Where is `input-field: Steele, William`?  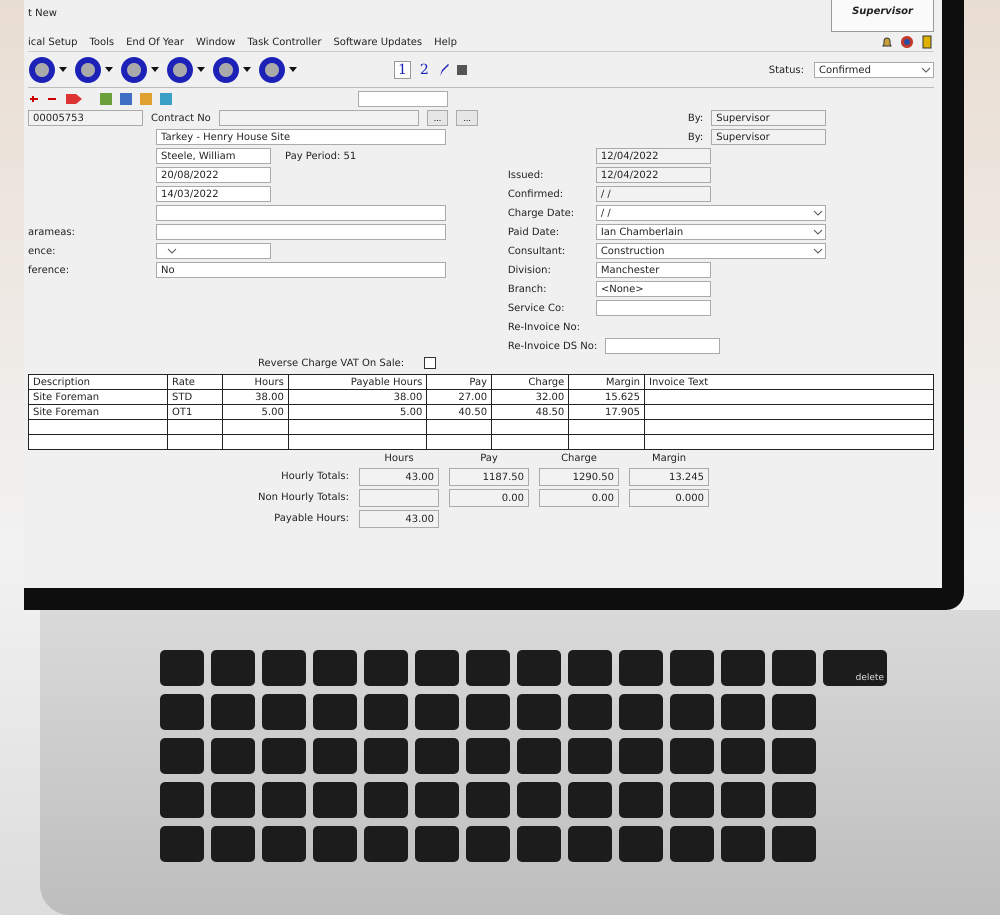
input-field: Steele, William is located at coordinates (213, 156).